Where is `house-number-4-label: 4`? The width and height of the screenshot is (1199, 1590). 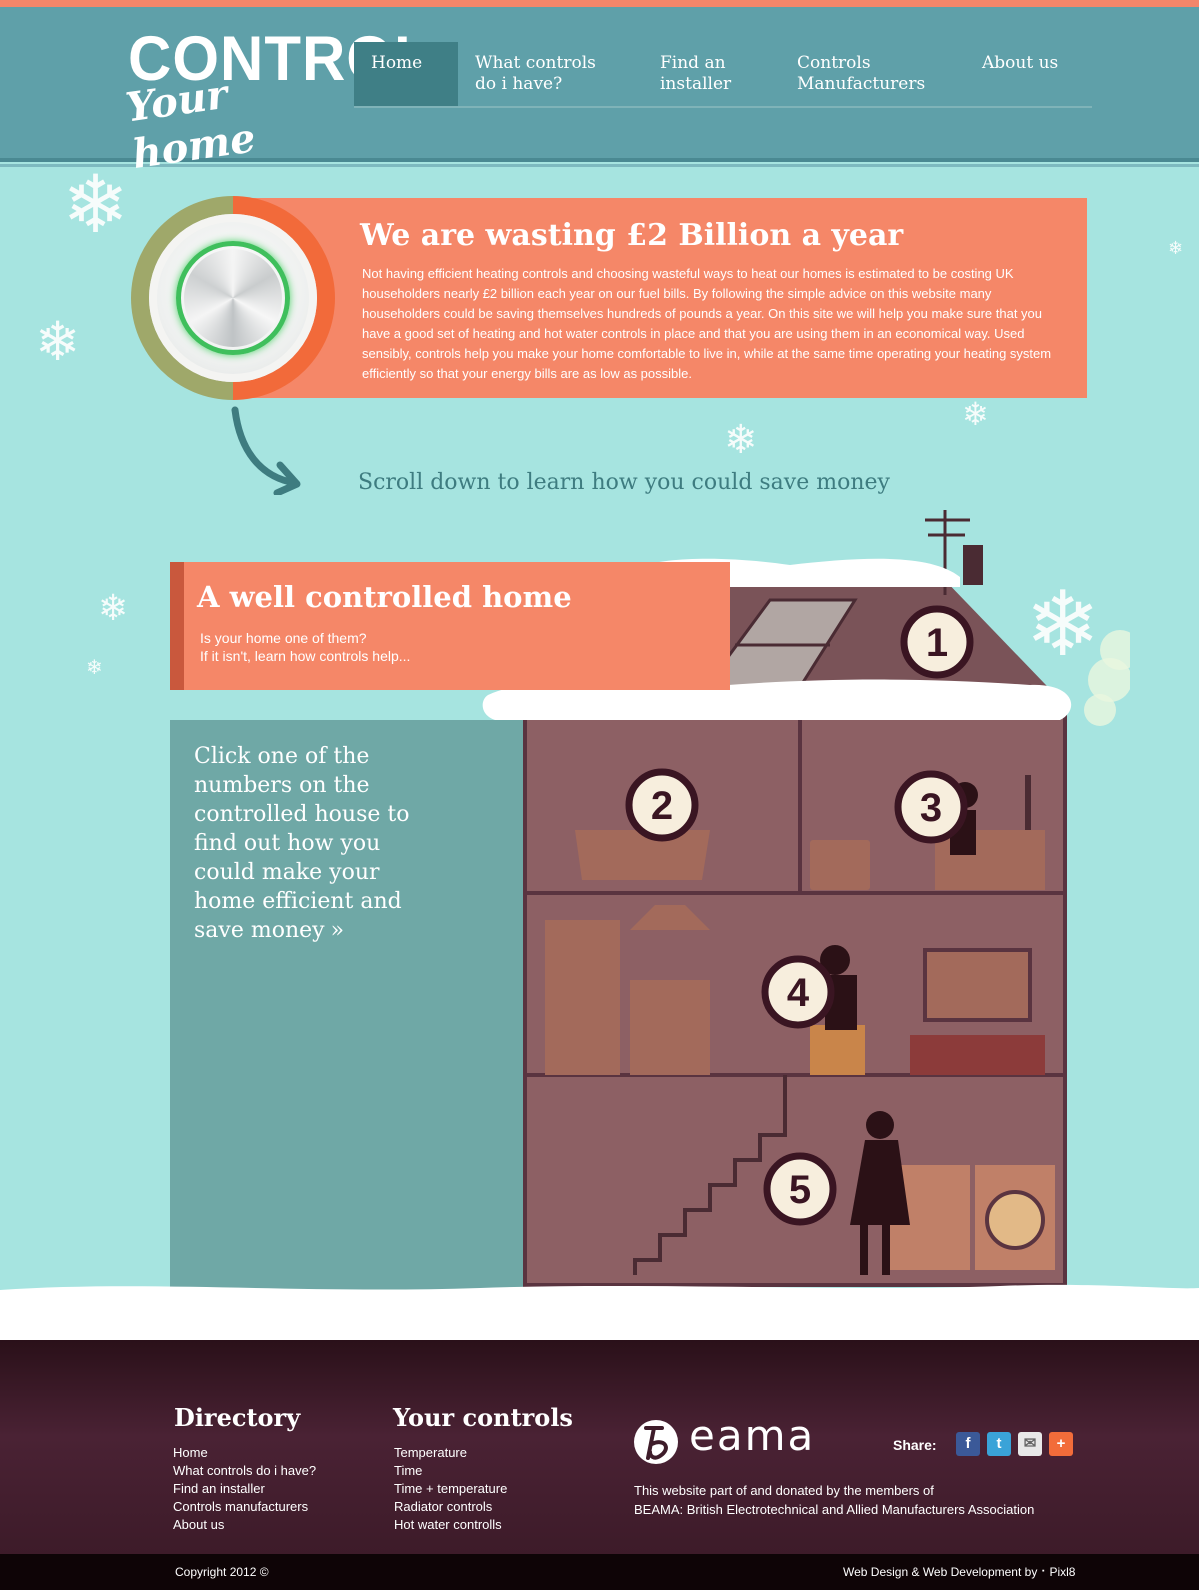 house-number-4-label: 4 is located at coordinates (798, 993).